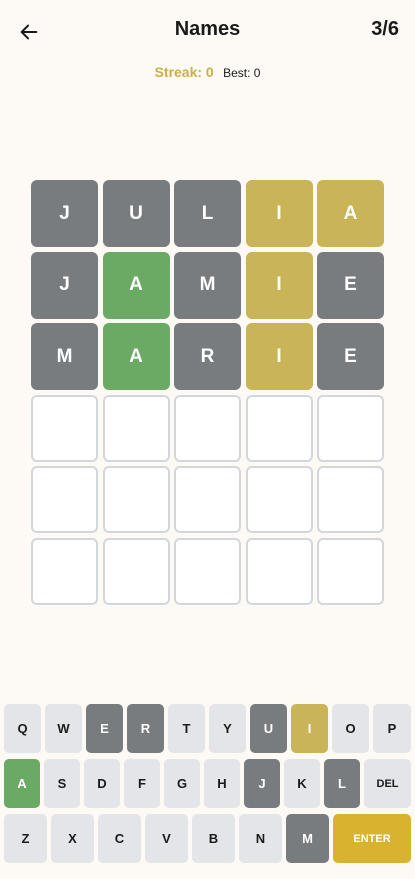  I want to click on key-j: J, so click(262, 783).